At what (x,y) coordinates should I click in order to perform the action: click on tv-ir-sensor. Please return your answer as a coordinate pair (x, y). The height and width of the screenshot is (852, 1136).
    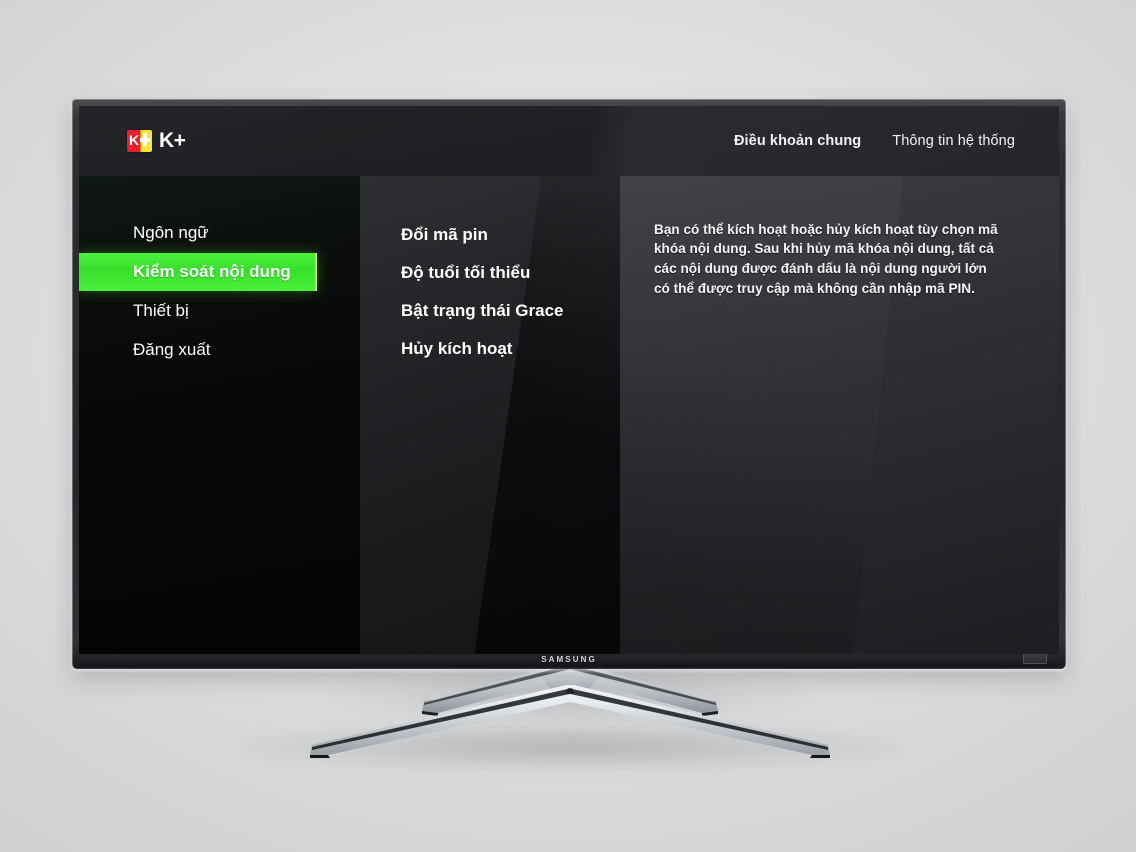
    Looking at the image, I should click on (1035, 658).